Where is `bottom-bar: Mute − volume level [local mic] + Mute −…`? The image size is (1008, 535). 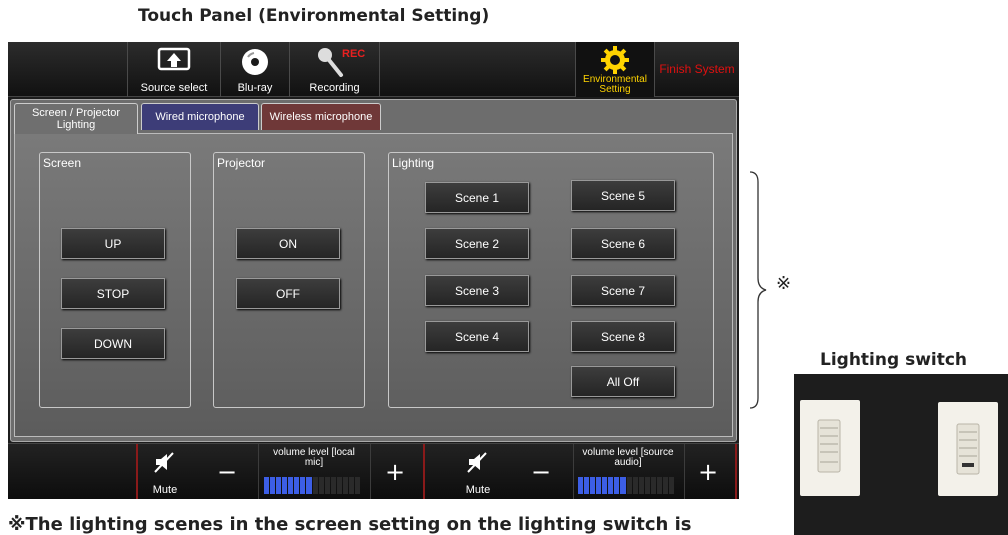 bottom-bar: Mute − volume level [local mic] + Mute −… is located at coordinates (373, 471).